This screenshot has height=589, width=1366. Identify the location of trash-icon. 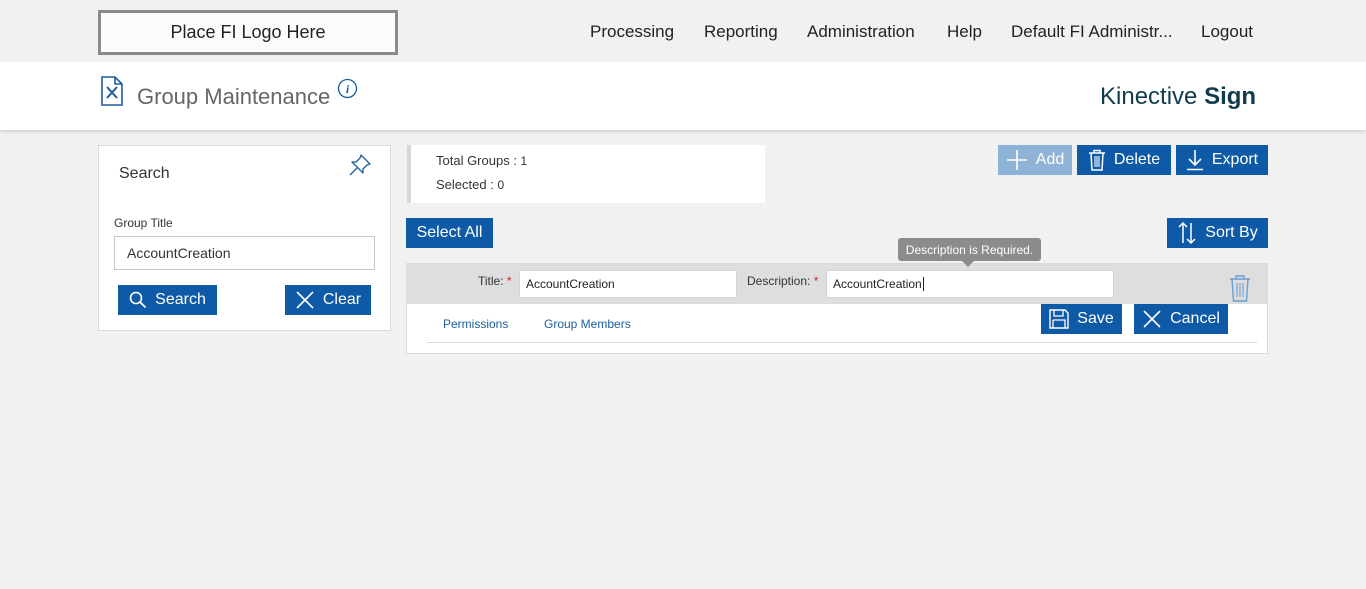
(1096, 160).